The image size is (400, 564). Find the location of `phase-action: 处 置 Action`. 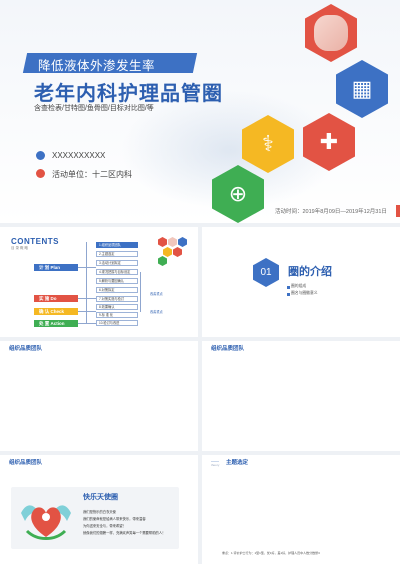

phase-action: 处 置 Action is located at coordinates (56, 323).